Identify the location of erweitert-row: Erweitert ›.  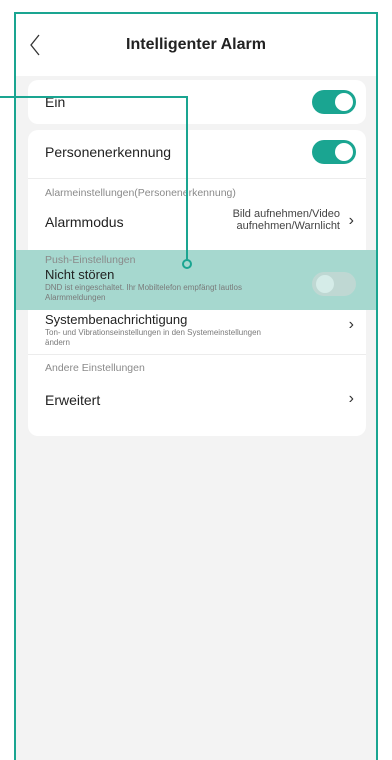
(197, 400).